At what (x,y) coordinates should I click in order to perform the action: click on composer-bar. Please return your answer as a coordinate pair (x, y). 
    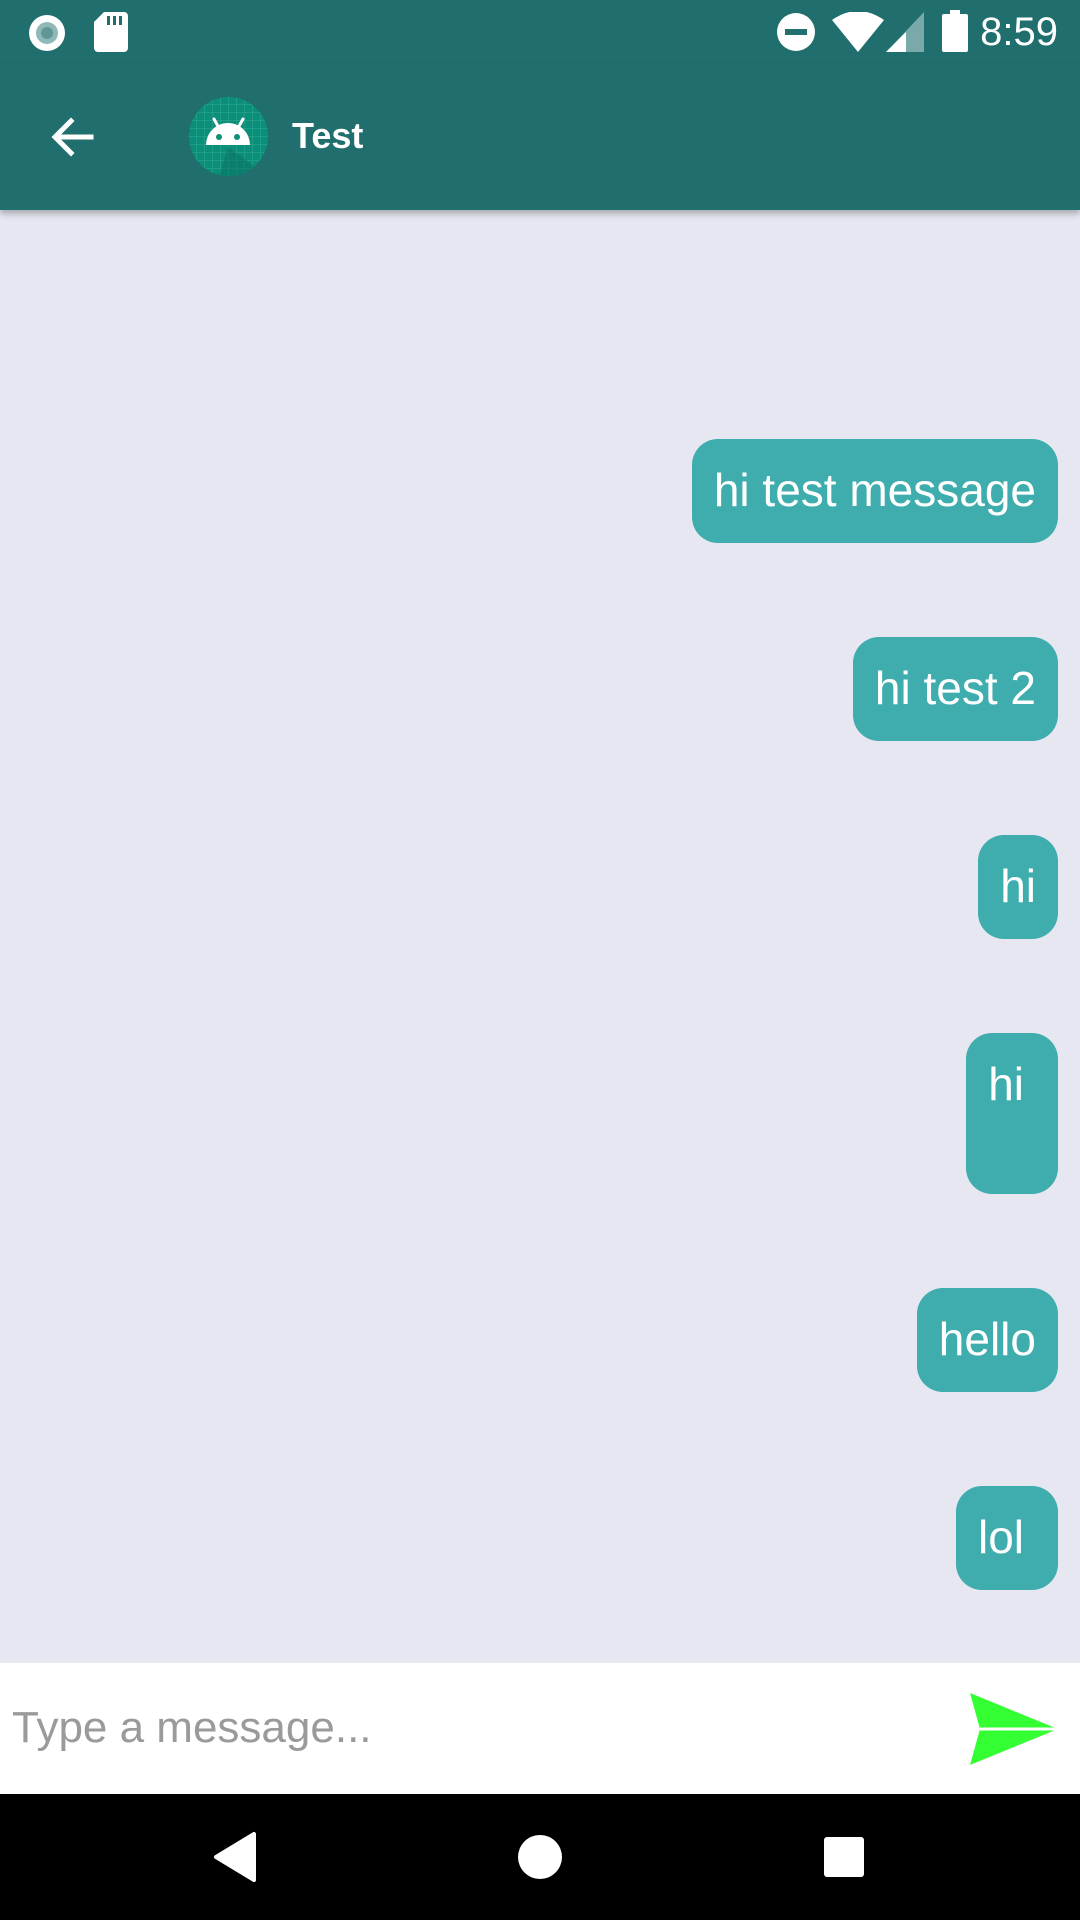
    Looking at the image, I should click on (540, 1728).